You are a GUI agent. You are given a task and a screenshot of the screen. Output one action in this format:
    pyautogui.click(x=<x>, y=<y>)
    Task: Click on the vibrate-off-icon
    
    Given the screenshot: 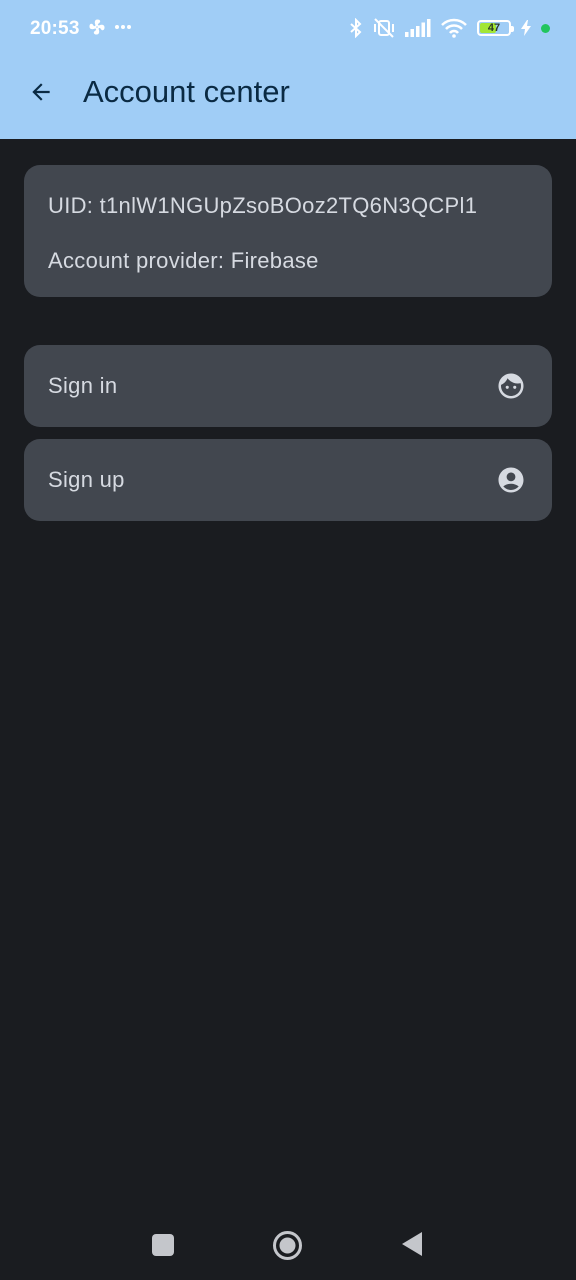 What is the action you would take?
    pyautogui.click(x=384, y=28)
    